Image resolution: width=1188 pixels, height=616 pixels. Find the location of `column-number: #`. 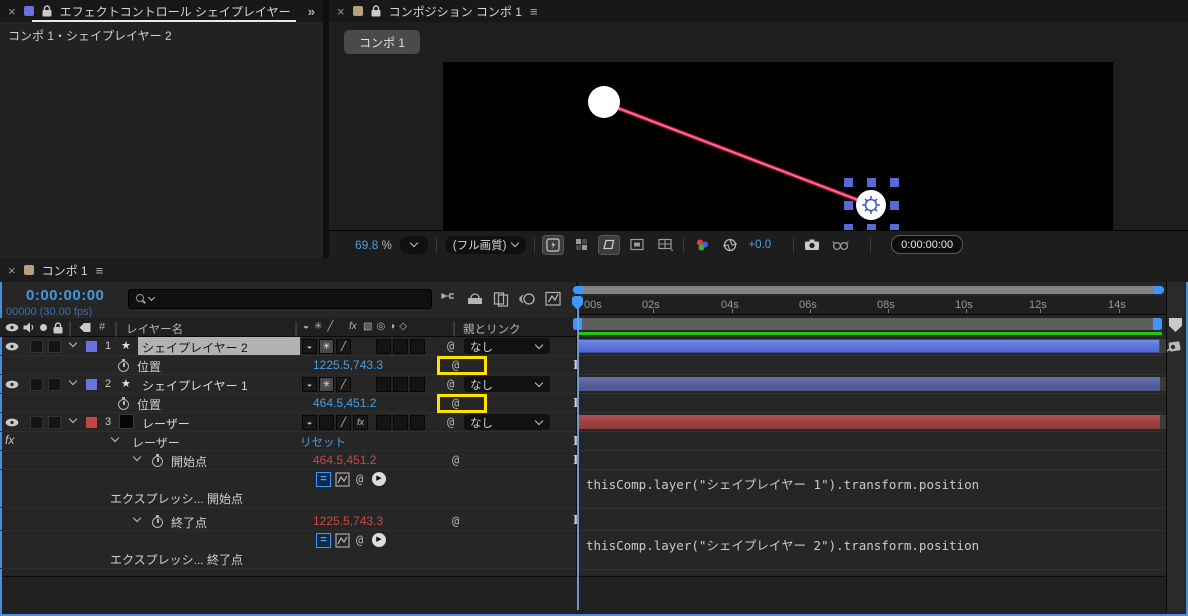

column-number: # is located at coordinates (102, 327).